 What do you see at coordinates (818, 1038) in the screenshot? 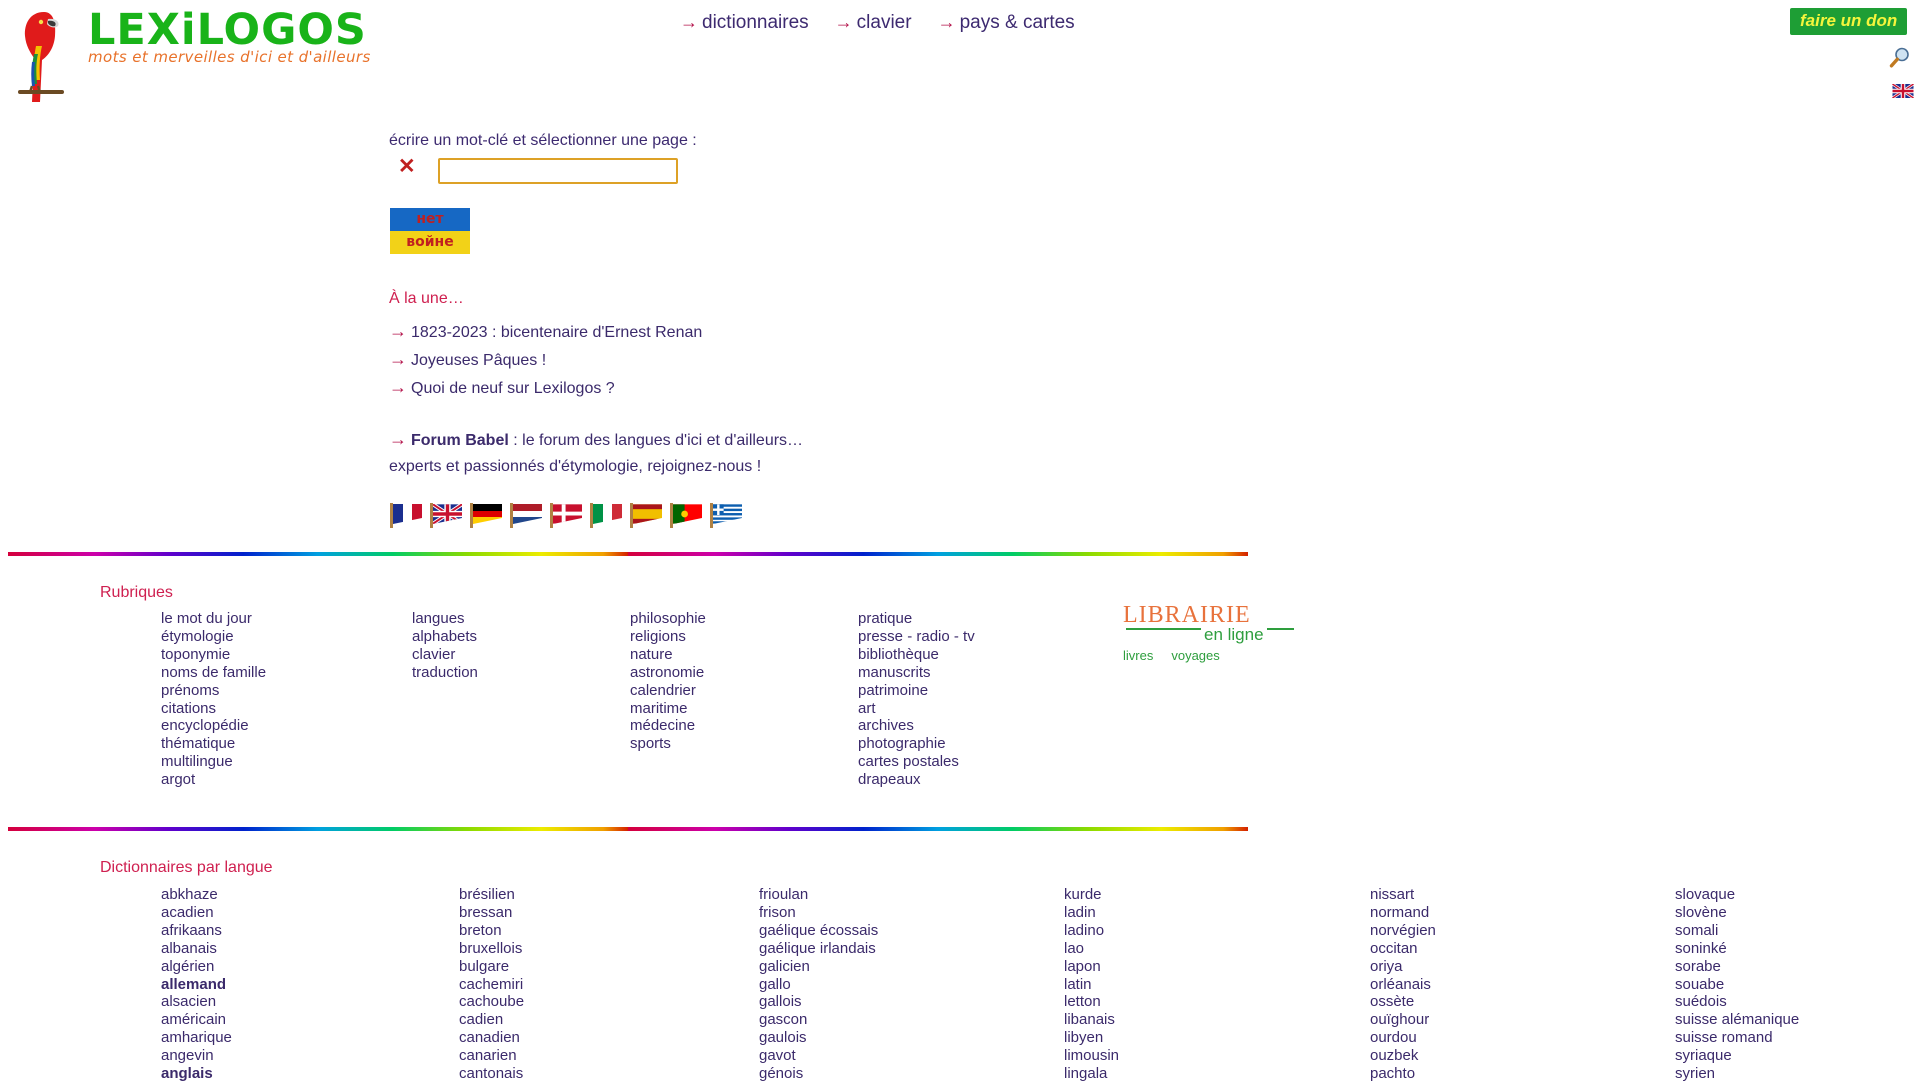
I see `dictionnaire-link: gaulois` at bounding box center [818, 1038].